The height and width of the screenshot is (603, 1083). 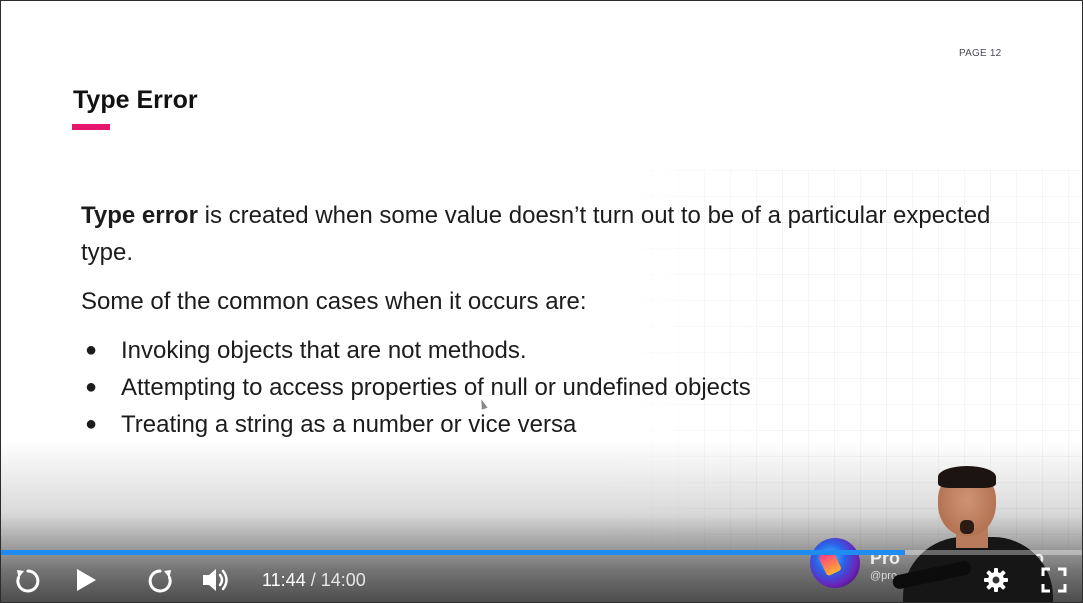 What do you see at coordinates (91, 127) in the screenshot?
I see `title-underline` at bounding box center [91, 127].